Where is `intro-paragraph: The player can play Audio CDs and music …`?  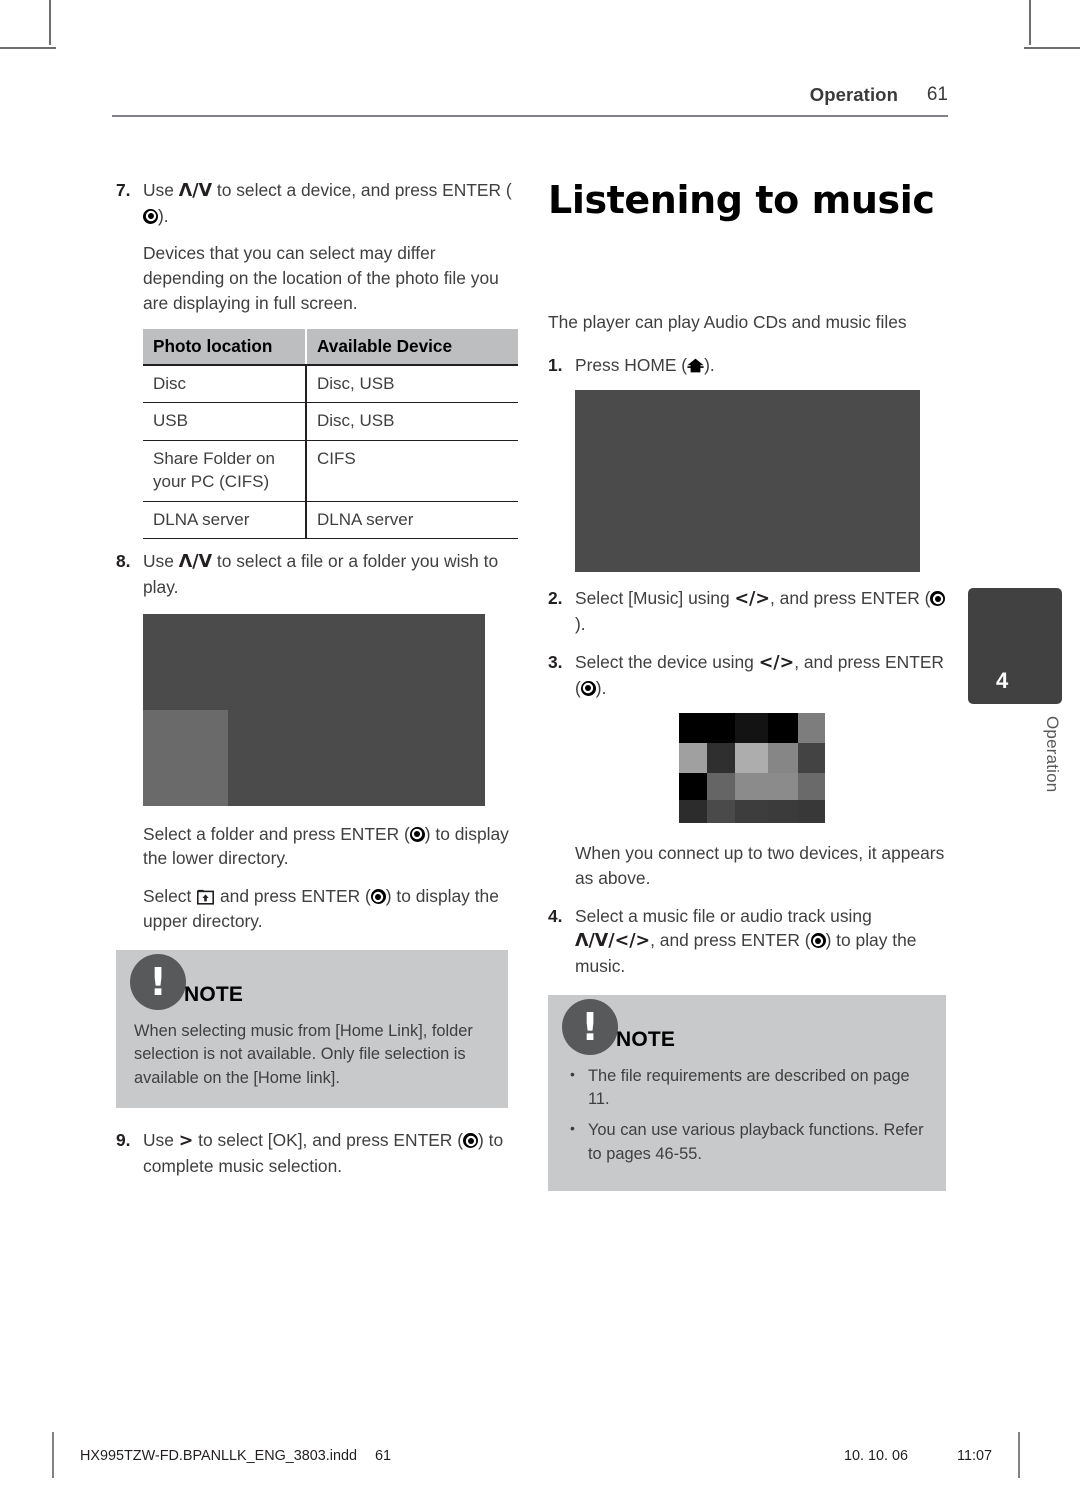 intro-paragraph: The player can play Audio CDs and music … is located at coordinates (727, 322).